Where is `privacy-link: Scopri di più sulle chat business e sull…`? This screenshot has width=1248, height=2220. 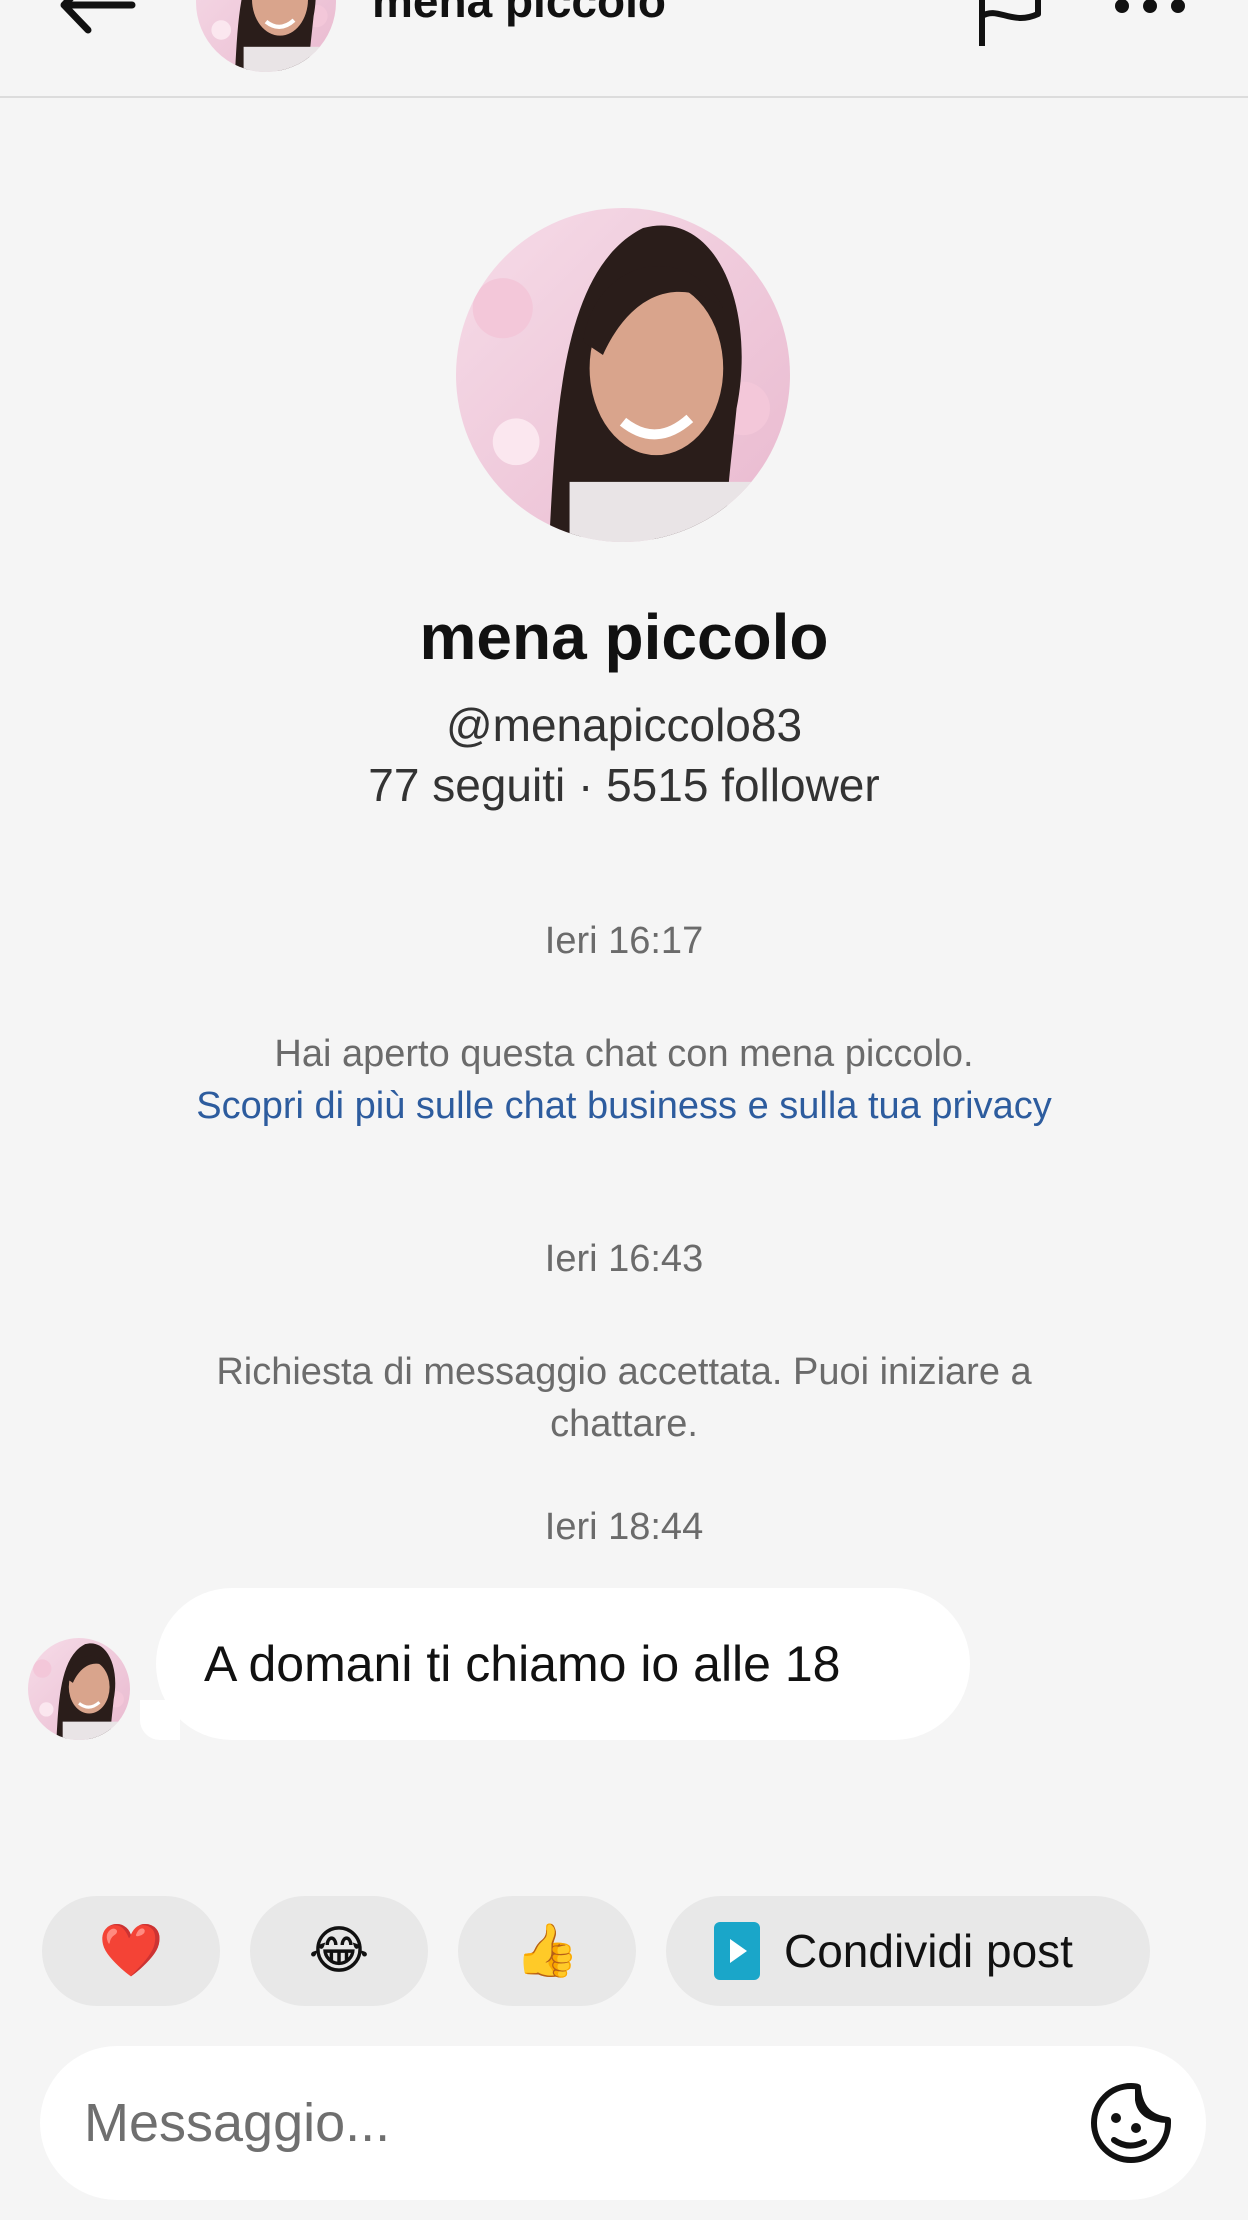
privacy-link: Scopri di più sulle chat business e sull… is located at coordinates (624, 1106).